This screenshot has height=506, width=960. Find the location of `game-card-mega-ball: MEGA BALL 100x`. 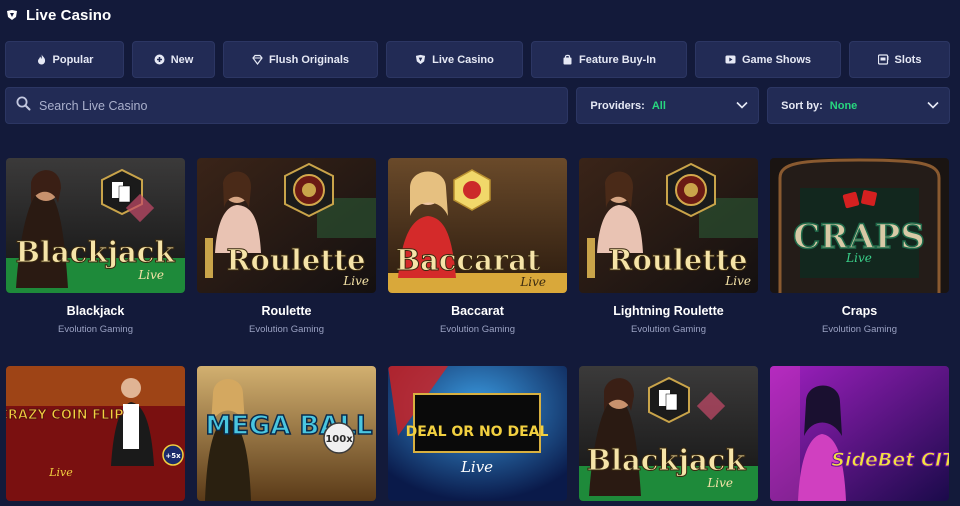

game-card-mega-ball: MEGA BALL 100x is located at coordinates (286, 433).